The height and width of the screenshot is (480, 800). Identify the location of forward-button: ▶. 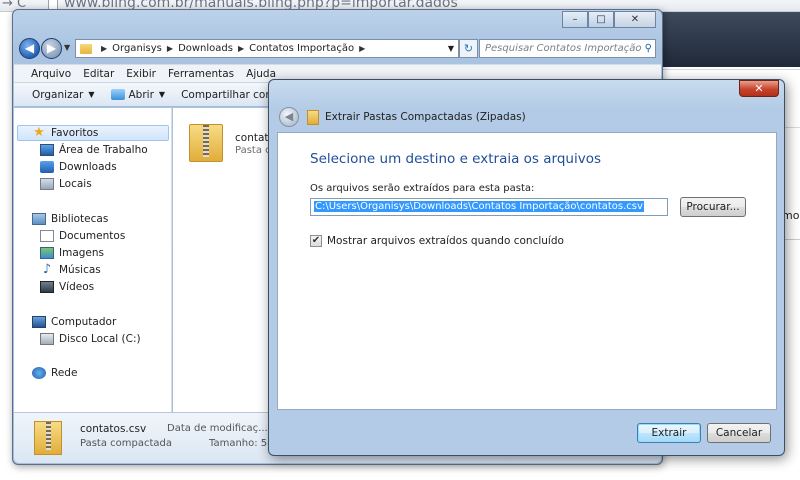
(51, 48).